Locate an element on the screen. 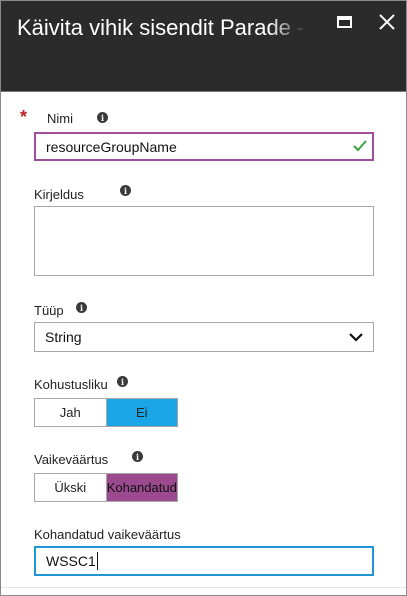  chevron-down-icon is located at coordinates (356, 337).